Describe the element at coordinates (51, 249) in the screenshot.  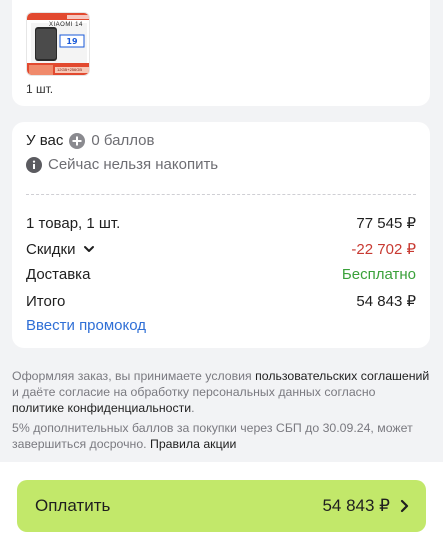
I see `discounts-label: Скидки` at that location.